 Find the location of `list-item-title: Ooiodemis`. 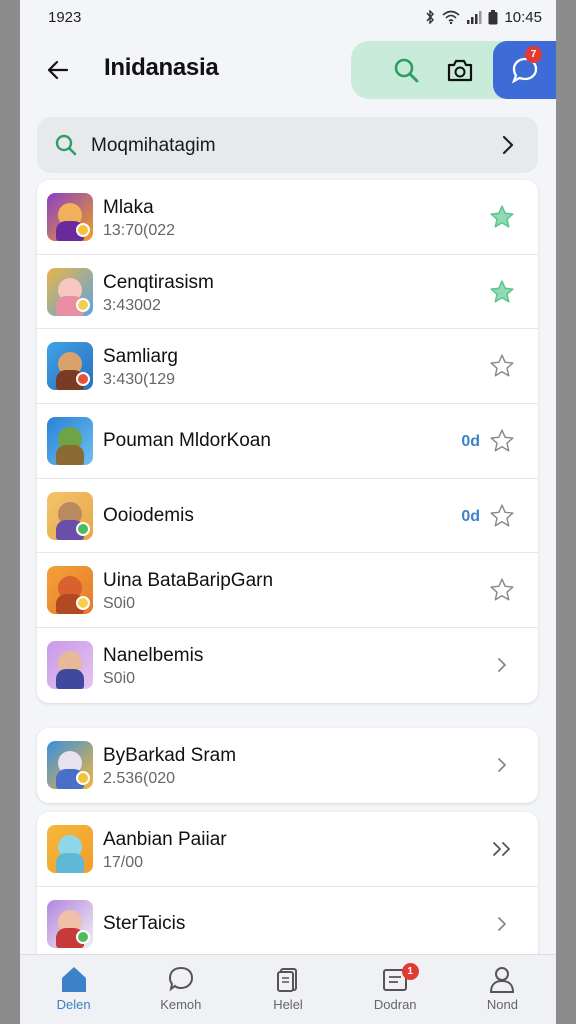

list-item-title: Ooiodemis is located at coordinates (148, 515).